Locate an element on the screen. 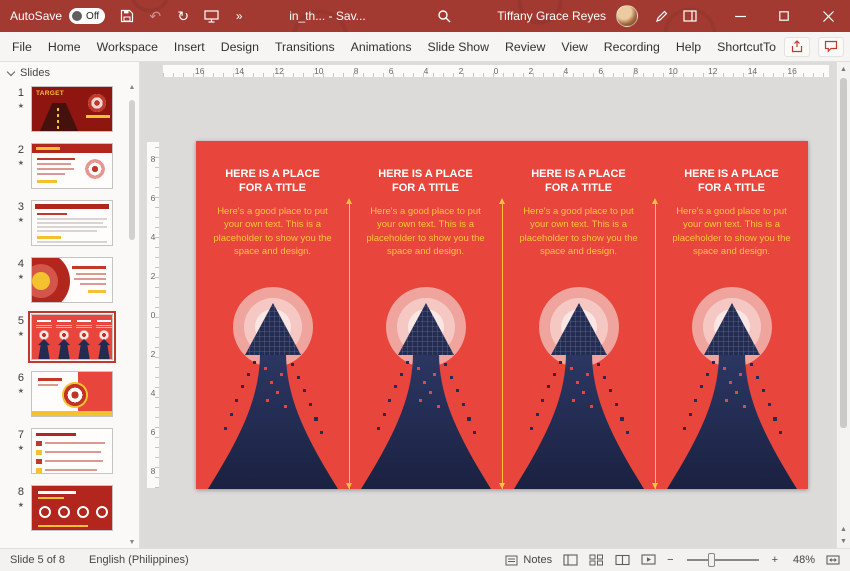  ribbon-display-button is located at coordinates (690, 16).